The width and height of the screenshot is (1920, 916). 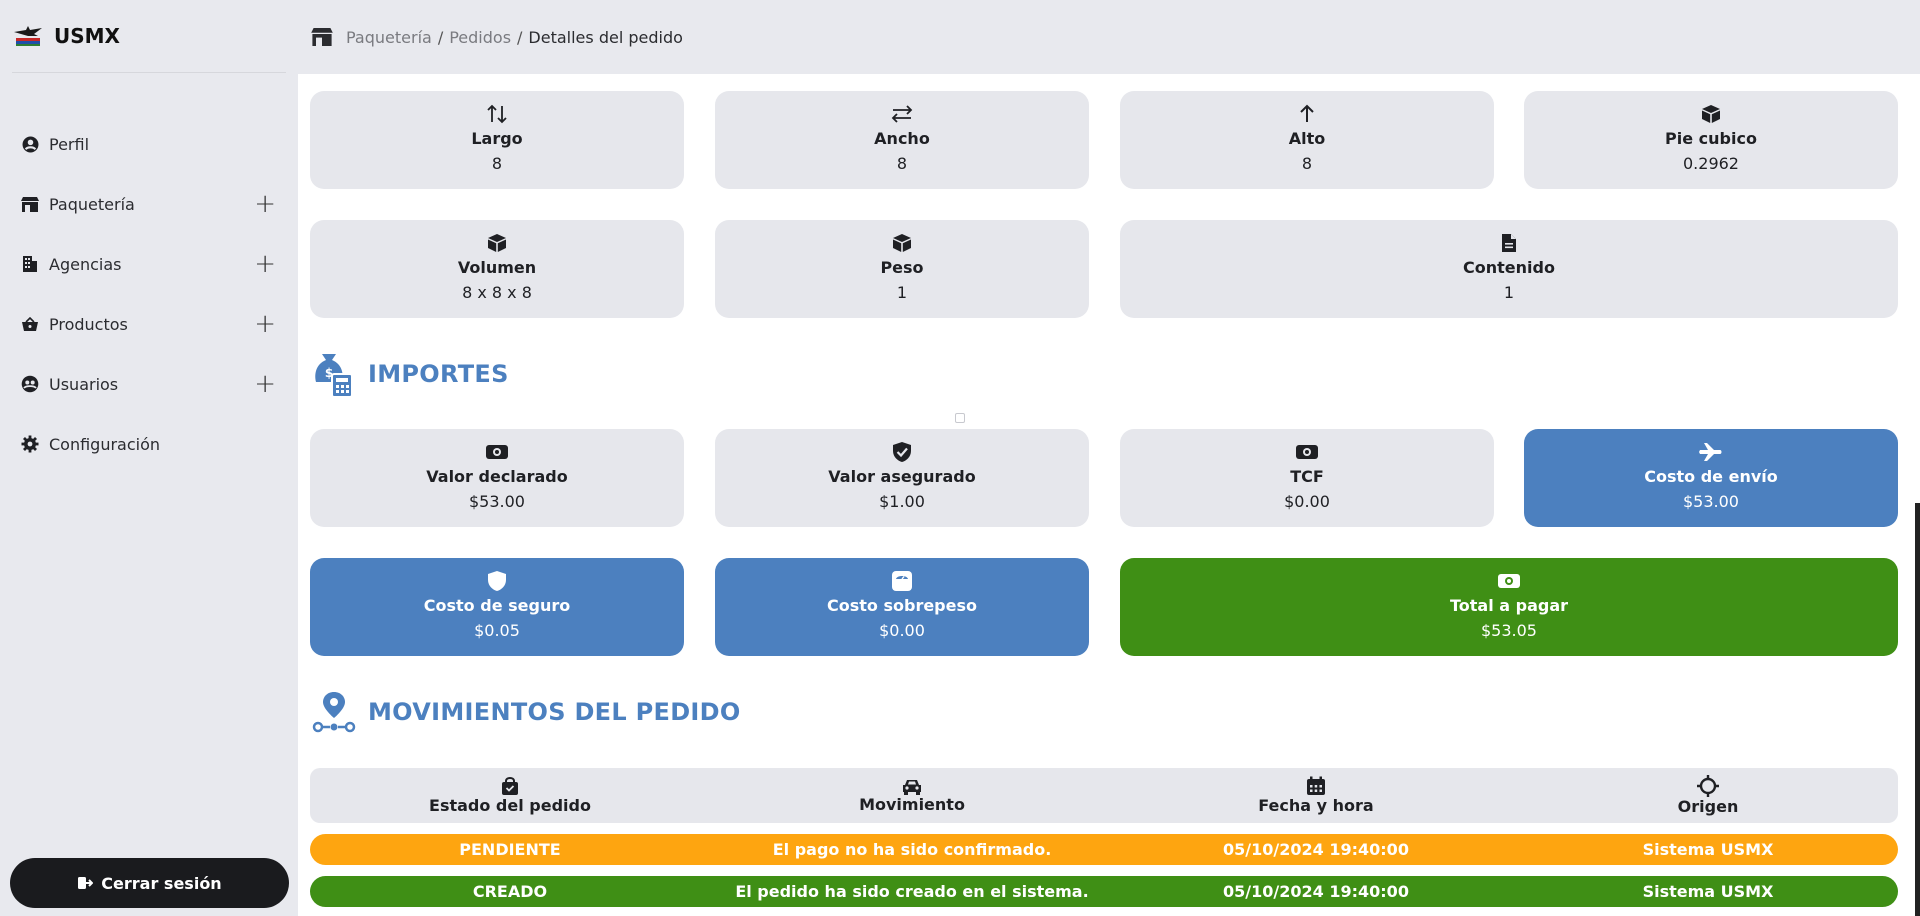 What do you see at coordinates (902, 607) in the screenshot?
I see `card-costo-sobrepeso: Costo sobrepeso $0.00` at bounding box center [902, 607].